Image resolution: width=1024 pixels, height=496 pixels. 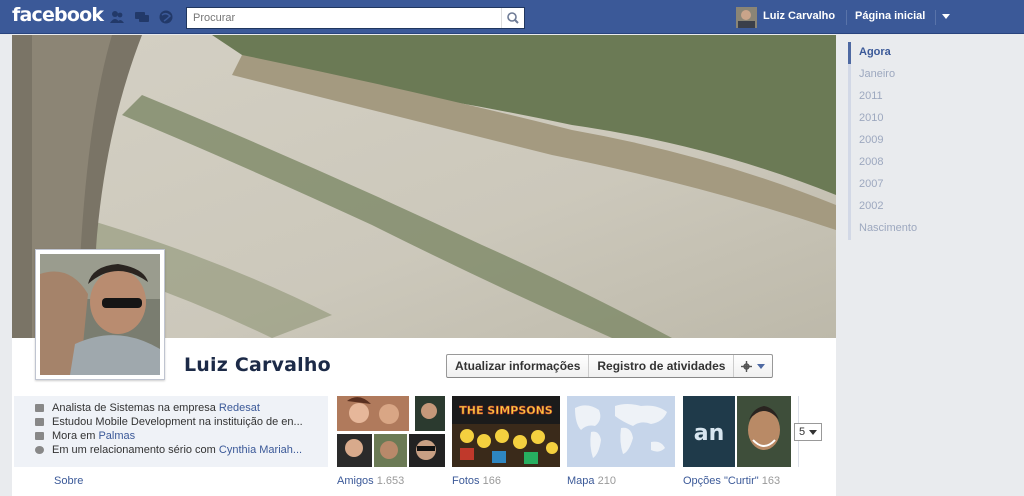 What do you see at coordinates (518, 366) in the screenshot?
I see `update-info-button: Atualizar informações` at bounding box center [518, 366].